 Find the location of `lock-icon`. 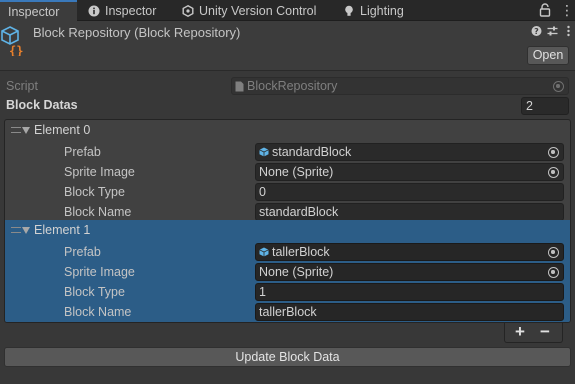

lock-icon is located at coordinates (545, 10).